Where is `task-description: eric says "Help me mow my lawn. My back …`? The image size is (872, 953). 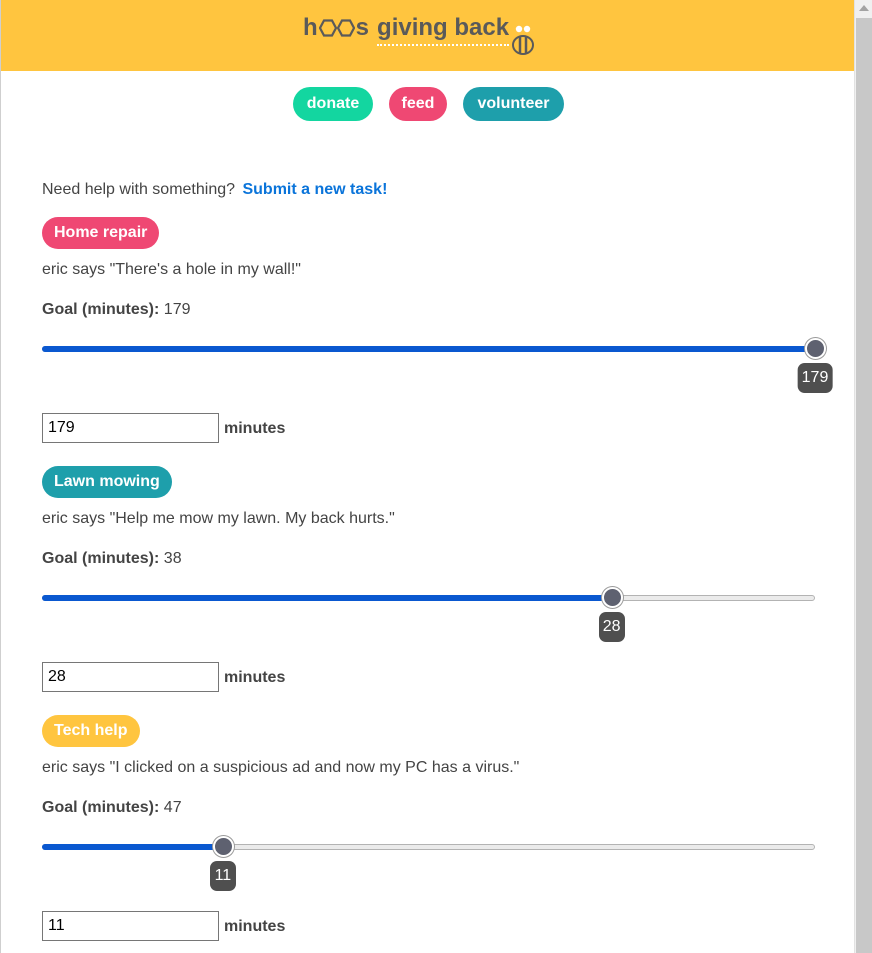
task-description: eric says "Help me mow my lawn. My back … is located at coordinates (218, 518).